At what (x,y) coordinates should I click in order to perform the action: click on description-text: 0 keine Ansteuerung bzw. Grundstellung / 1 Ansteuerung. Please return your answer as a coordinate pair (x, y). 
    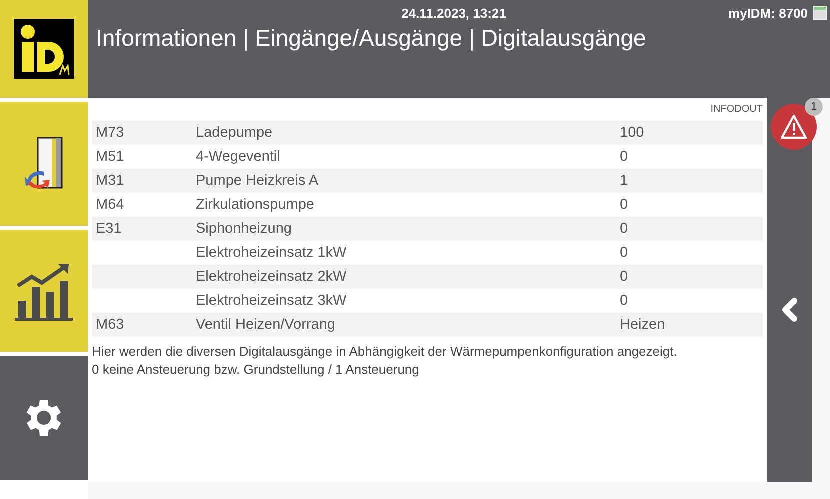
    Looking at the image, I should click on (256, 370).